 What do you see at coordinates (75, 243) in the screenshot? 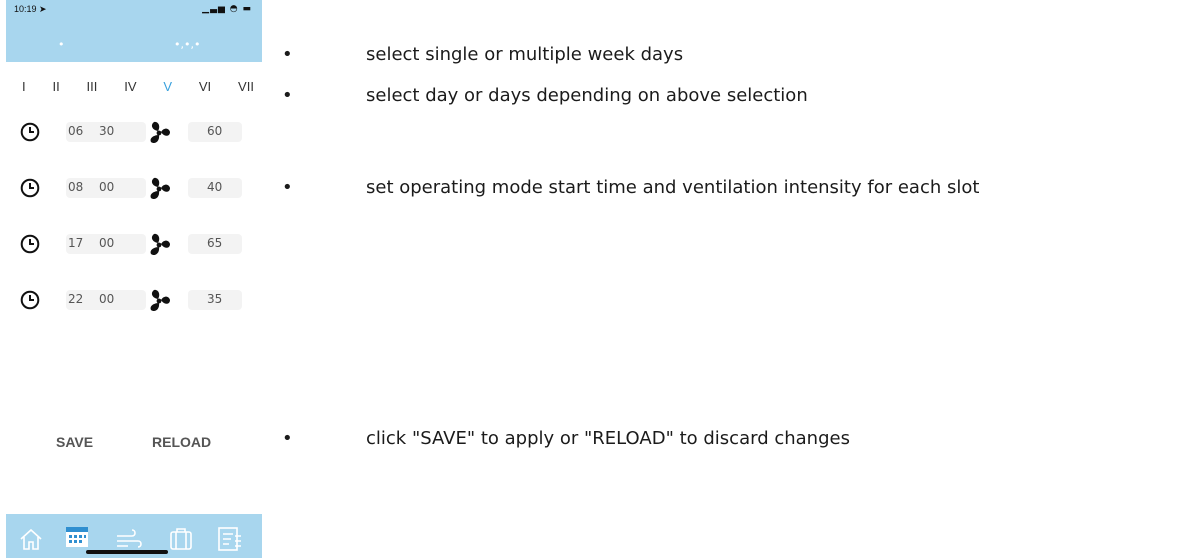
I see `hour-picker: 17` at bounding box center [75, 243].